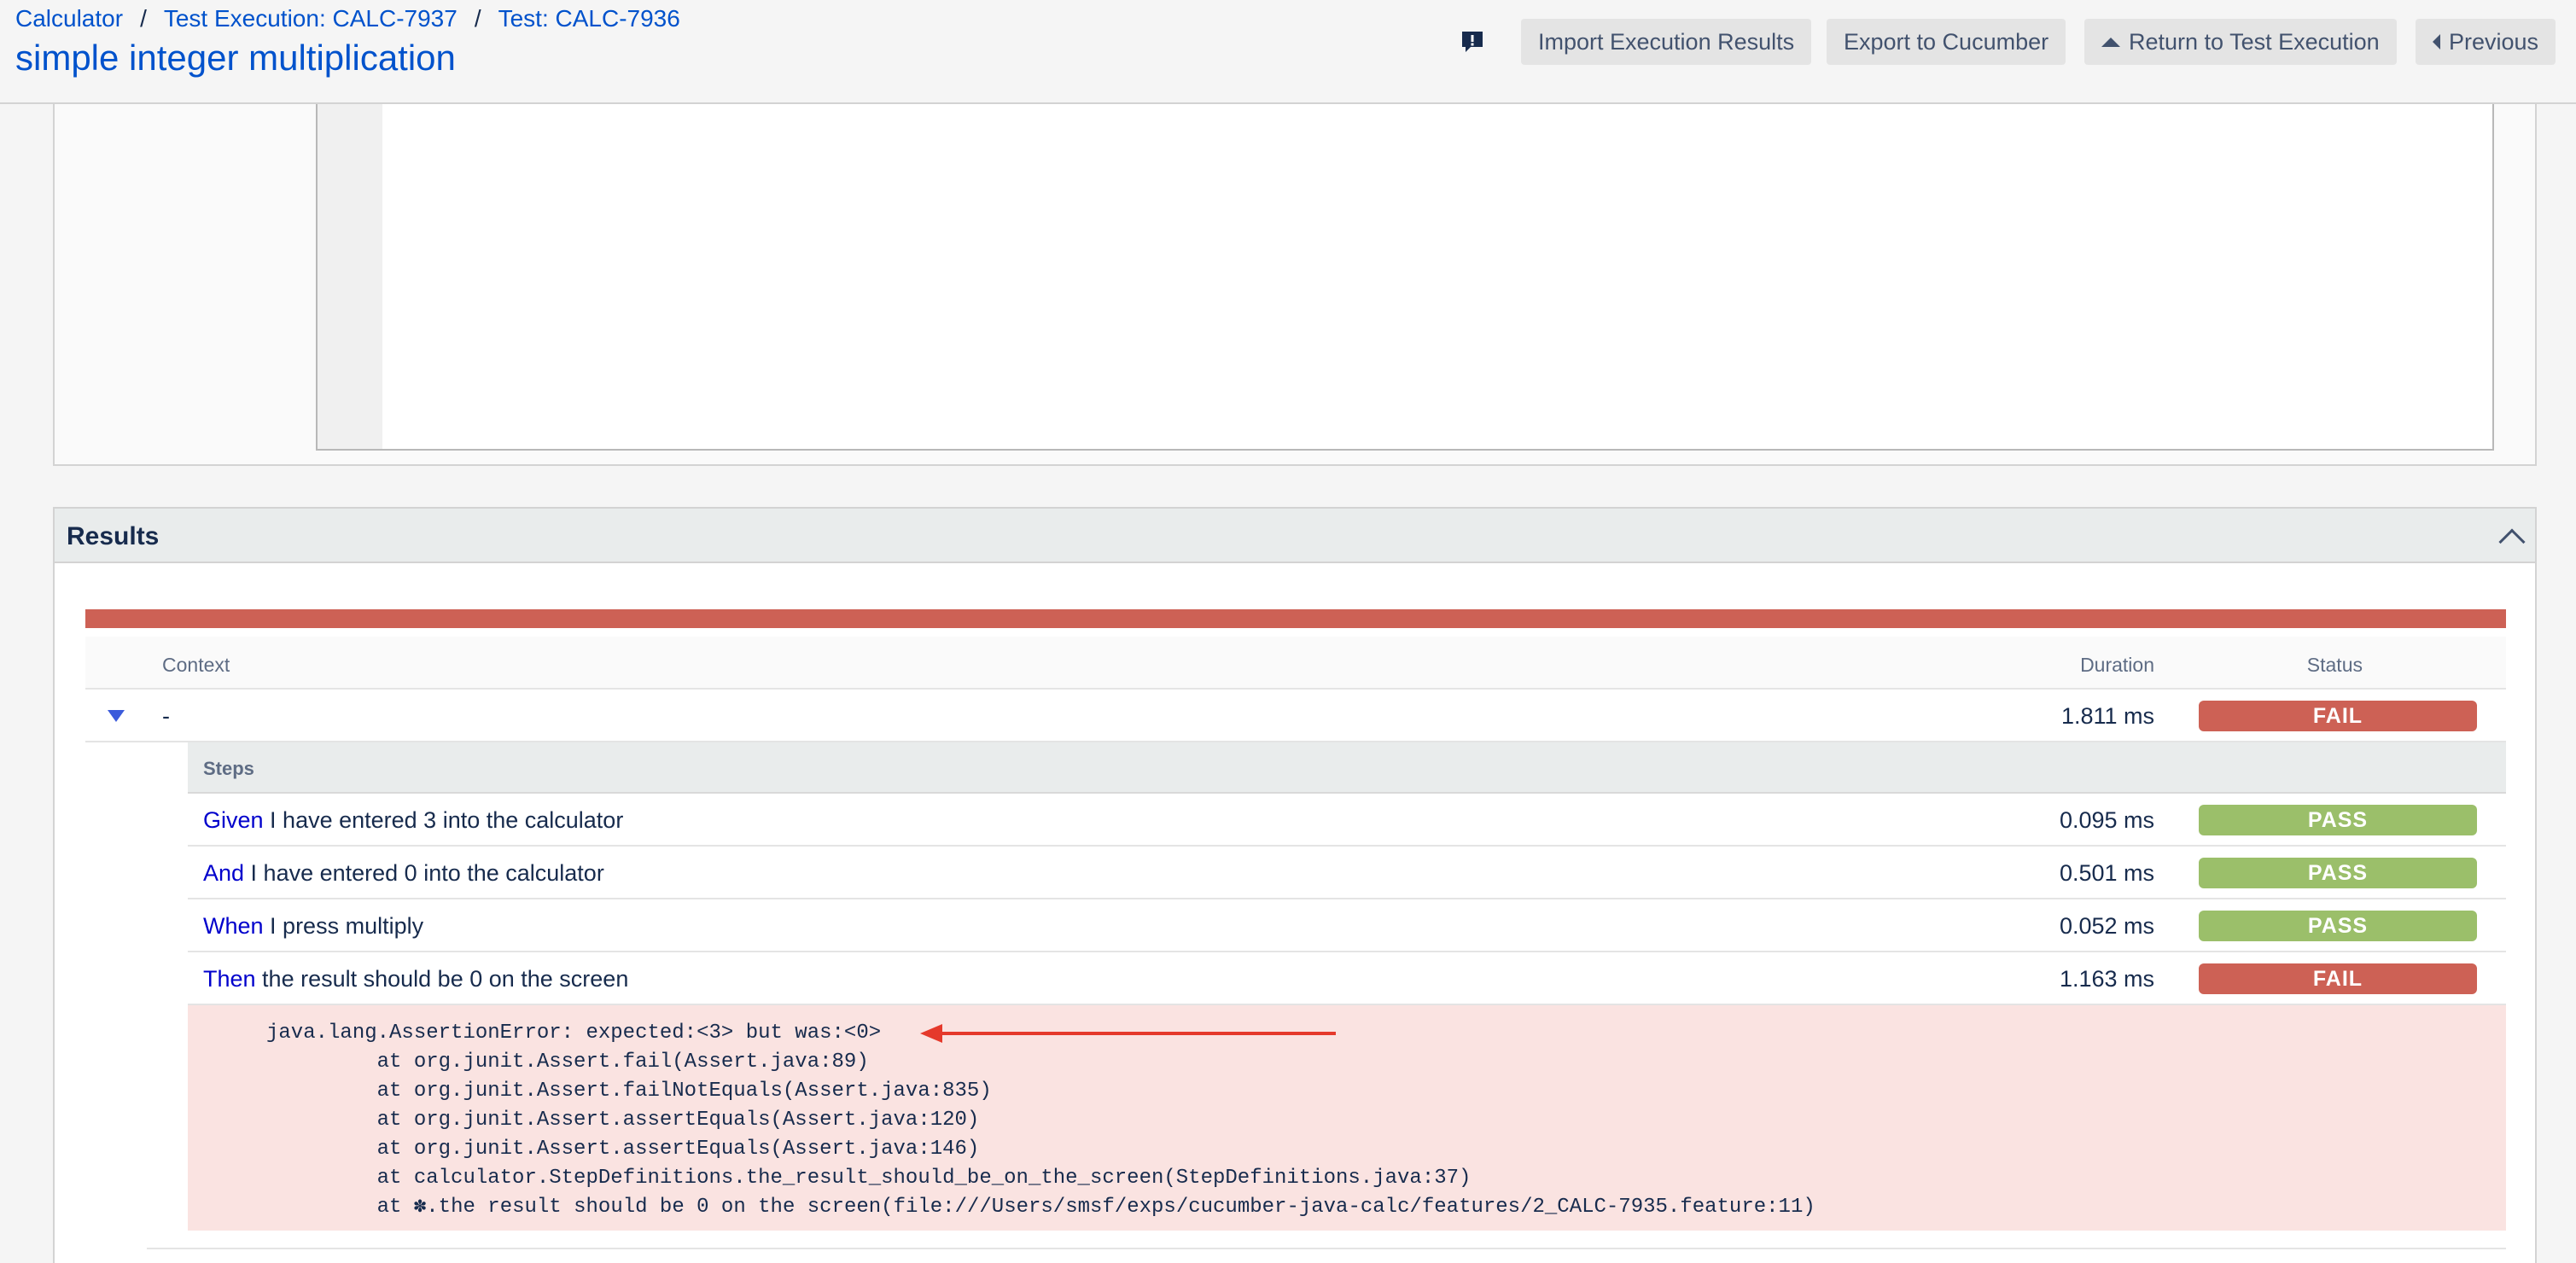  What do you see at coordinates (69, 18) in the screenshot?
I see `breadcrumb-project-link: Calculator` at bounding box center [69, 18].